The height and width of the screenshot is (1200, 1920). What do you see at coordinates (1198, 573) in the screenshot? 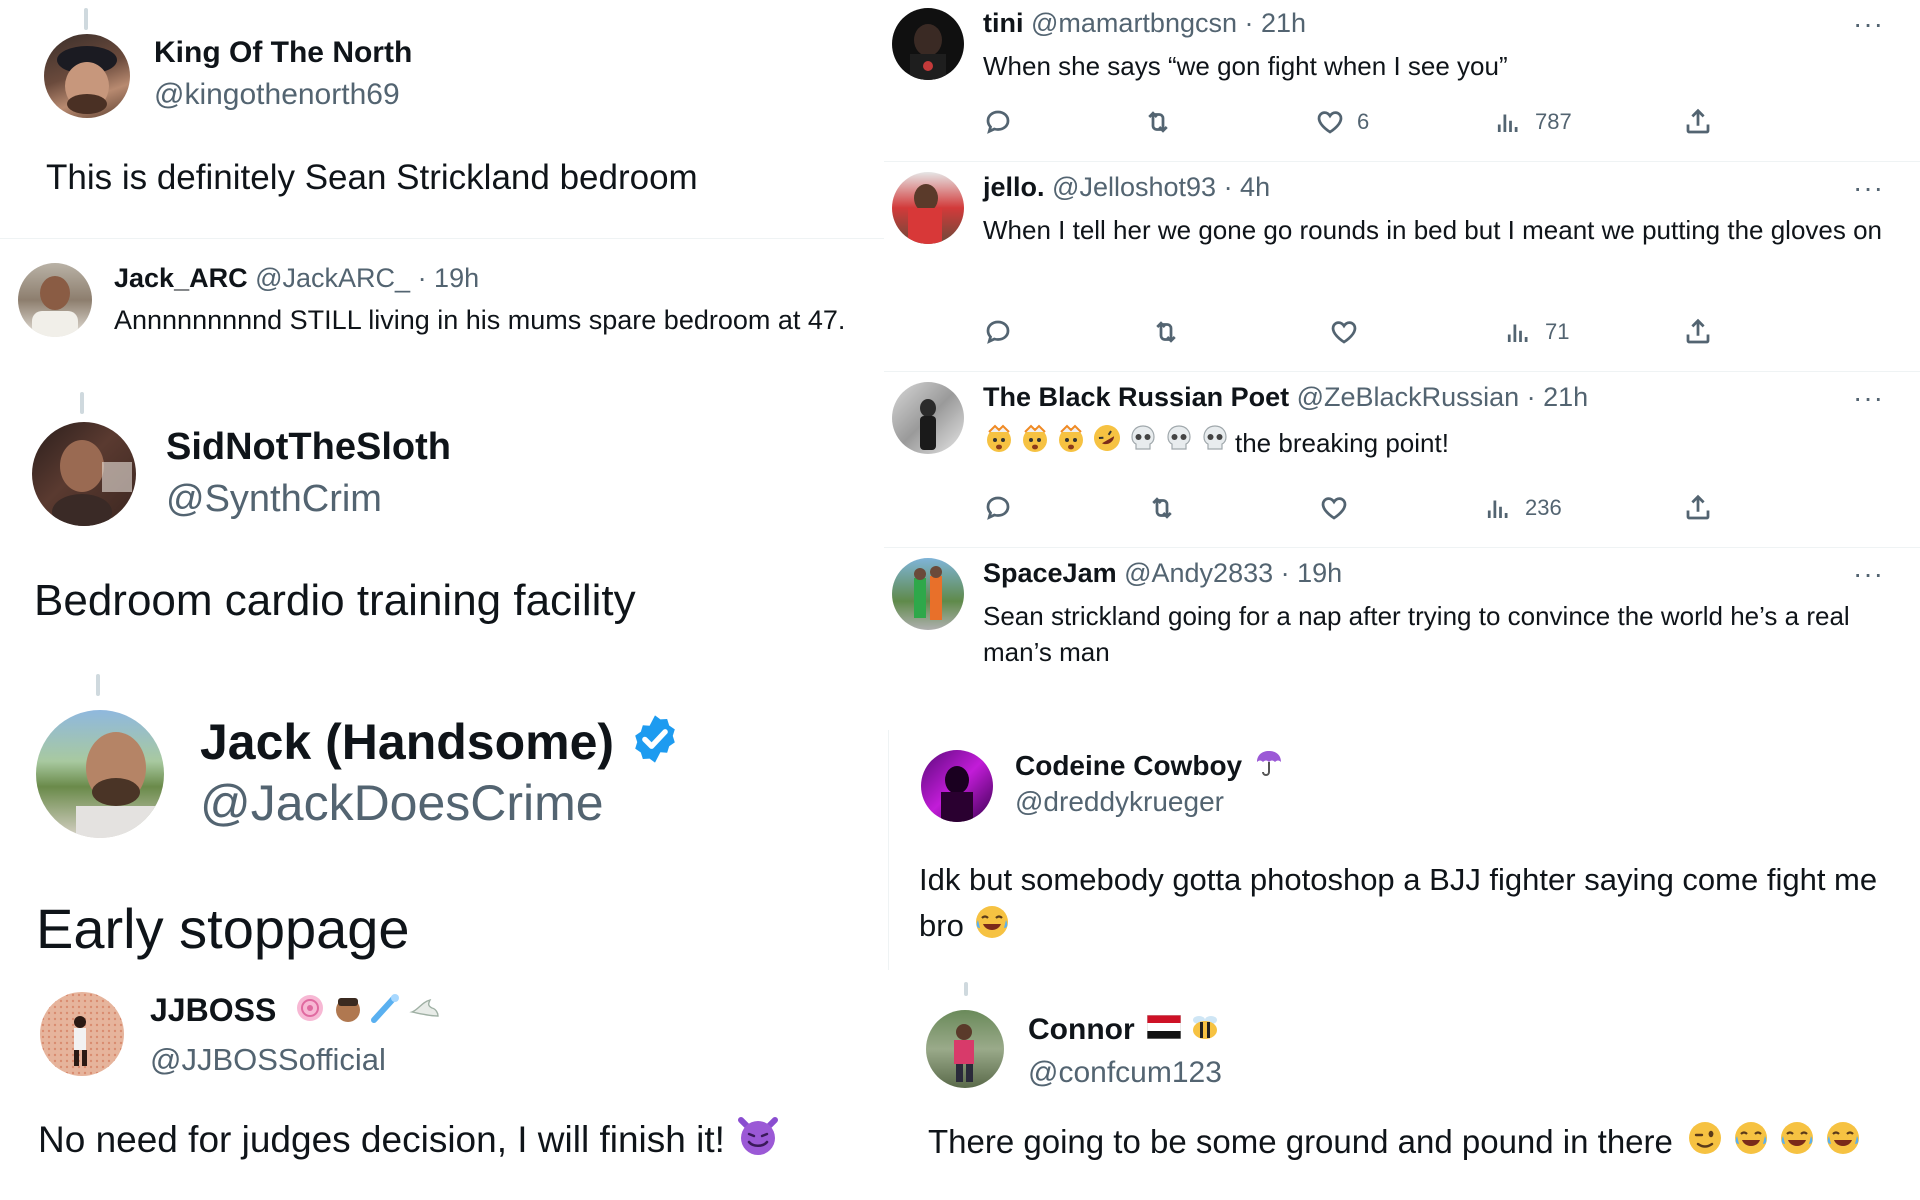
I see `user-handle: @Andy2833` at bounding box center [1198, 573].